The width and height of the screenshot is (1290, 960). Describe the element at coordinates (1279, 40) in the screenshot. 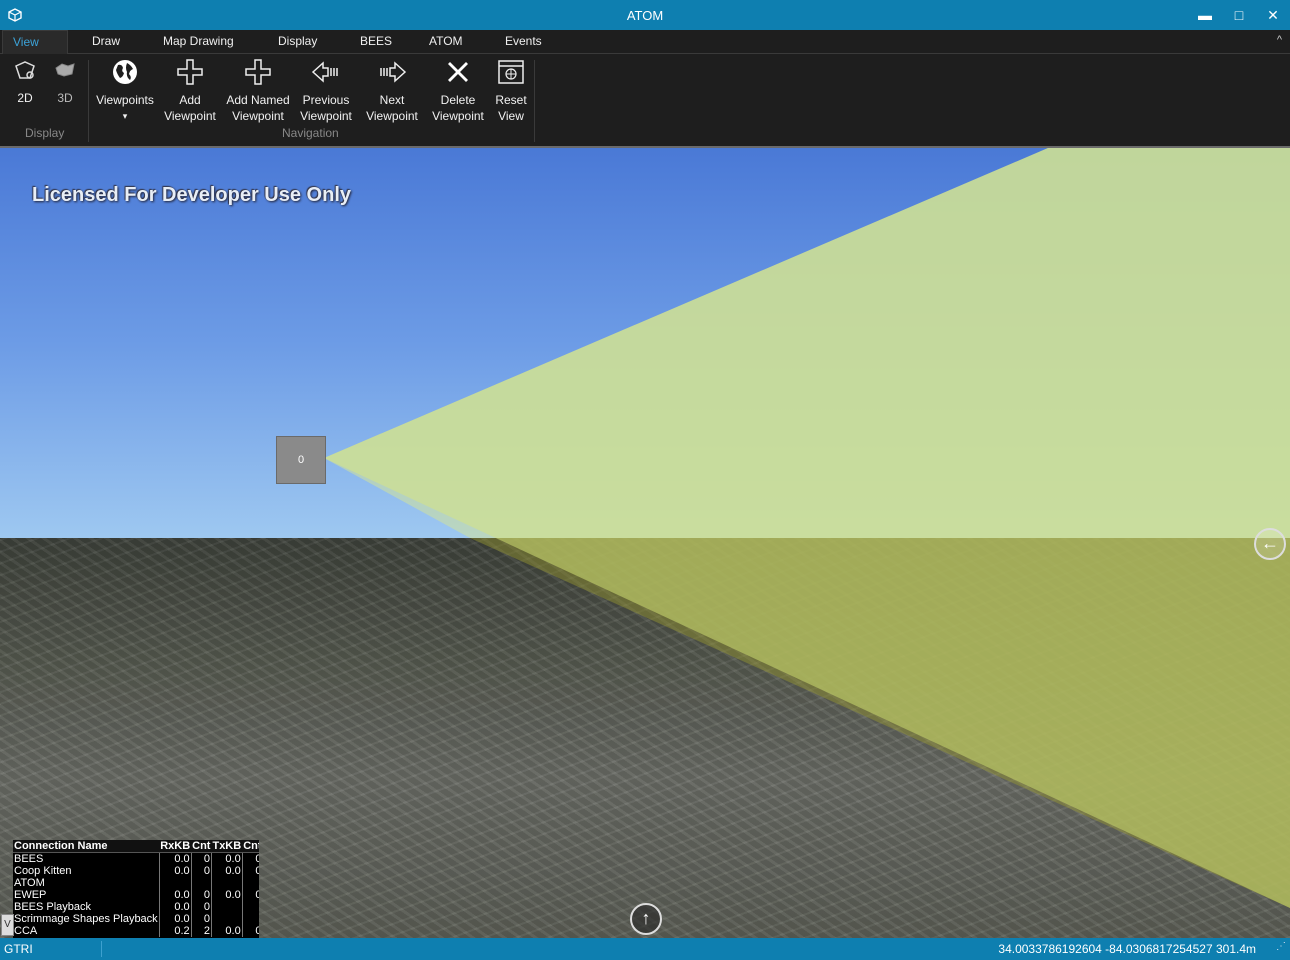

I see `collapse-ribbon-button: ^` at that location.